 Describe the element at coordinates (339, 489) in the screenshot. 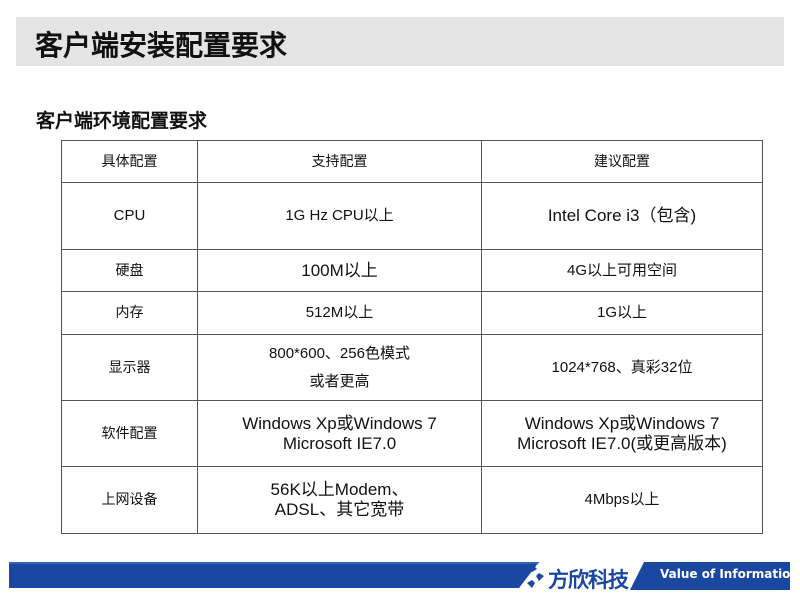

I see `cell-text: 56K以上Modem、` at that location.